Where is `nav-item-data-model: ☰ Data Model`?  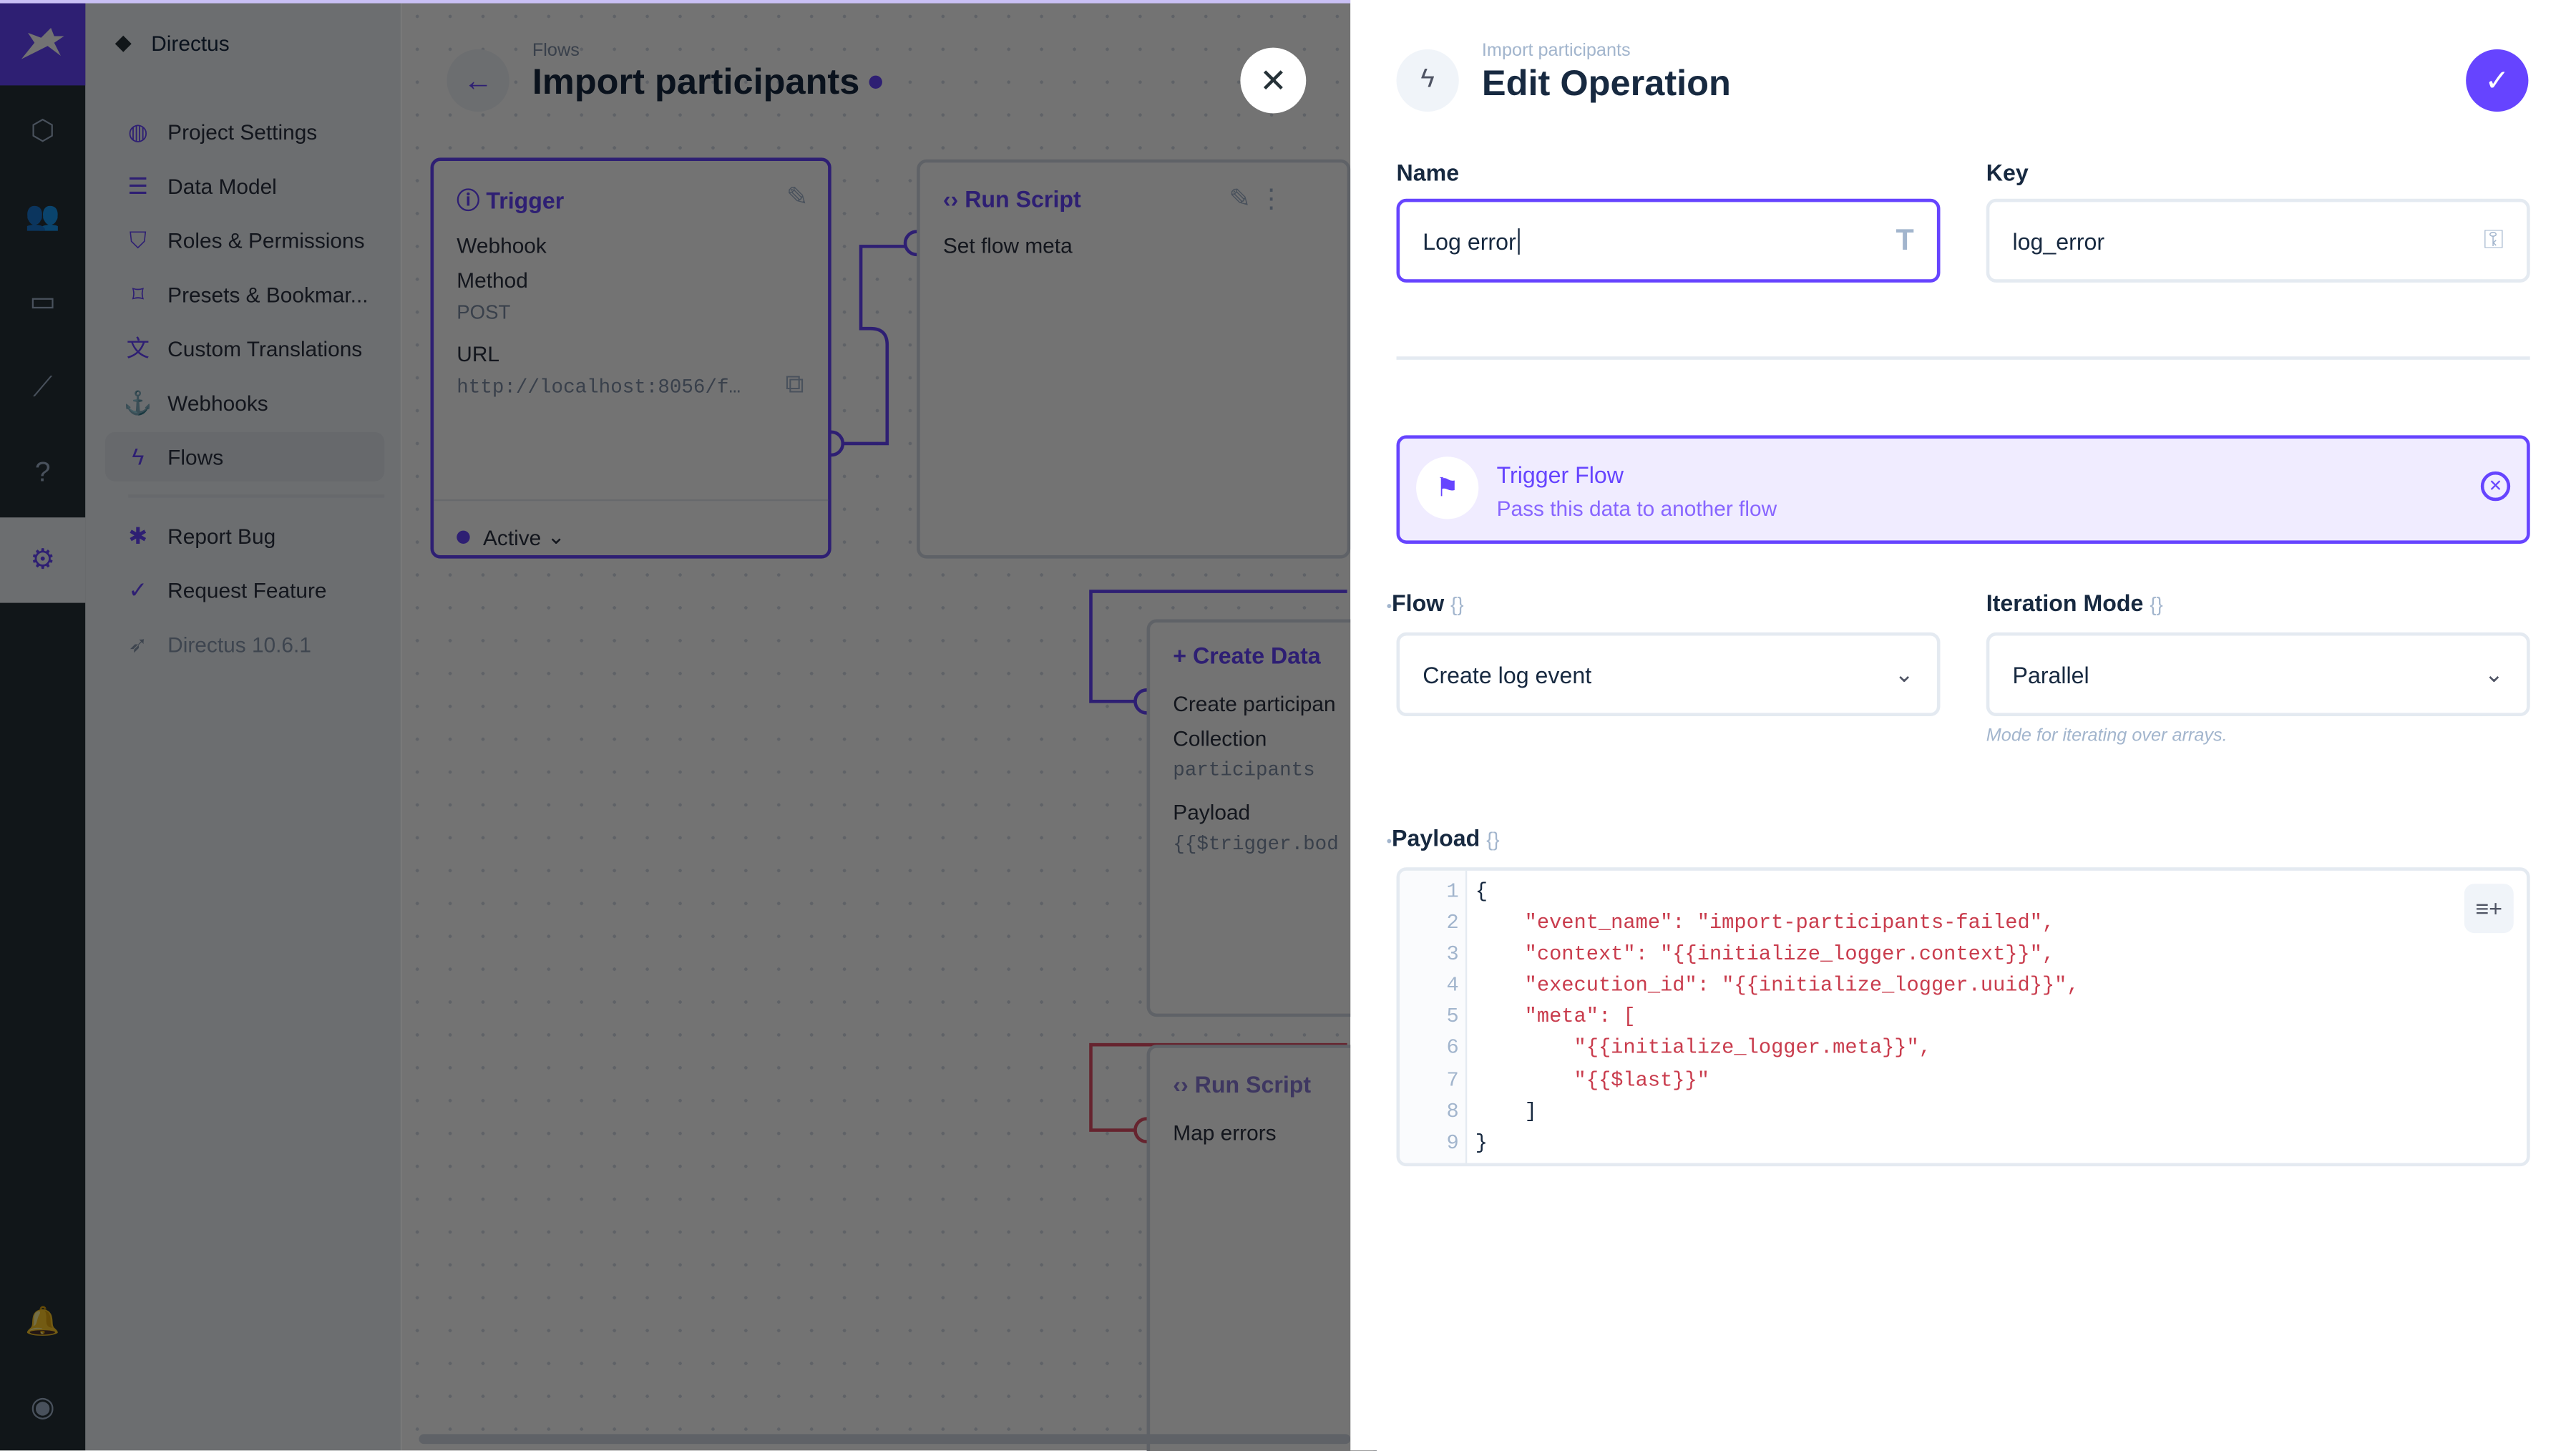 nav-item-data-model: ☰ Data Model is located at coordinates (244, 185).